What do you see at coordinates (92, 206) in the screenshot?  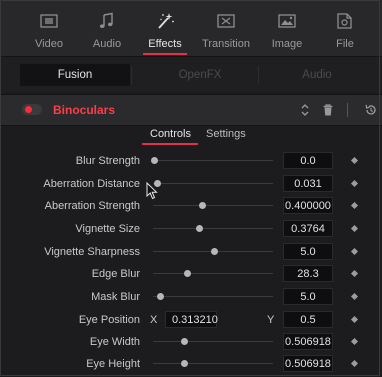 I see `param-label-aberration-strength: Aberration Strength` at bounding box center [92, 206].